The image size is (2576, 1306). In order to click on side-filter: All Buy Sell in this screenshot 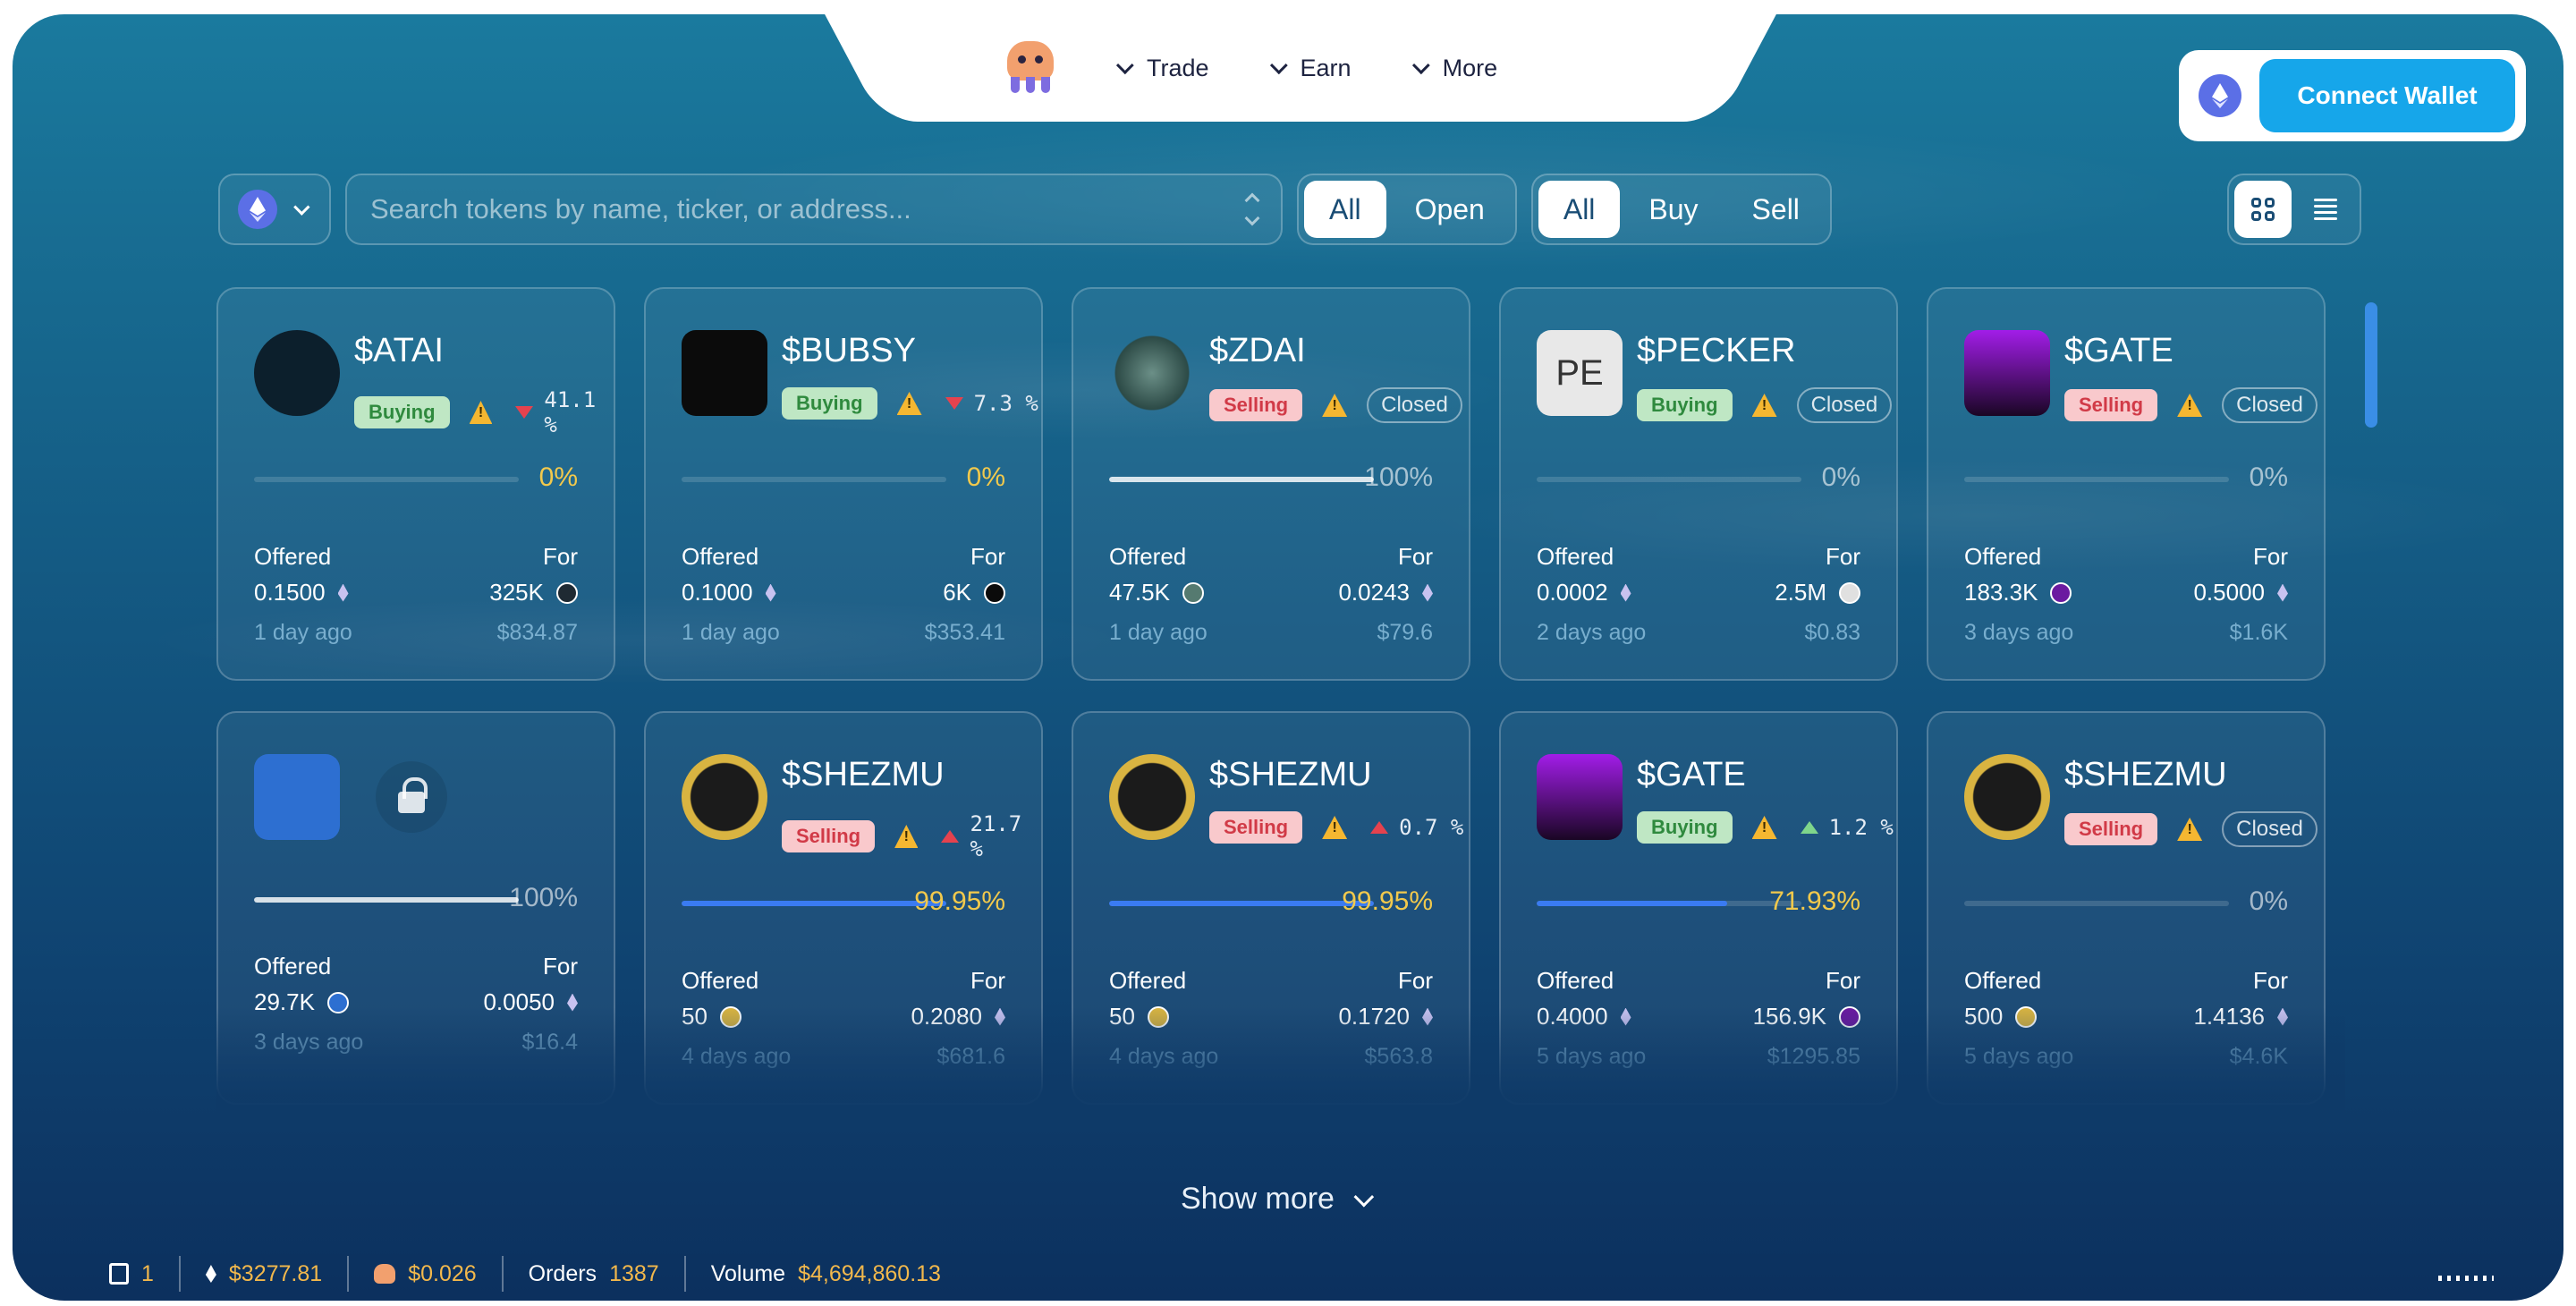, I will do `click(1681, 209)`.